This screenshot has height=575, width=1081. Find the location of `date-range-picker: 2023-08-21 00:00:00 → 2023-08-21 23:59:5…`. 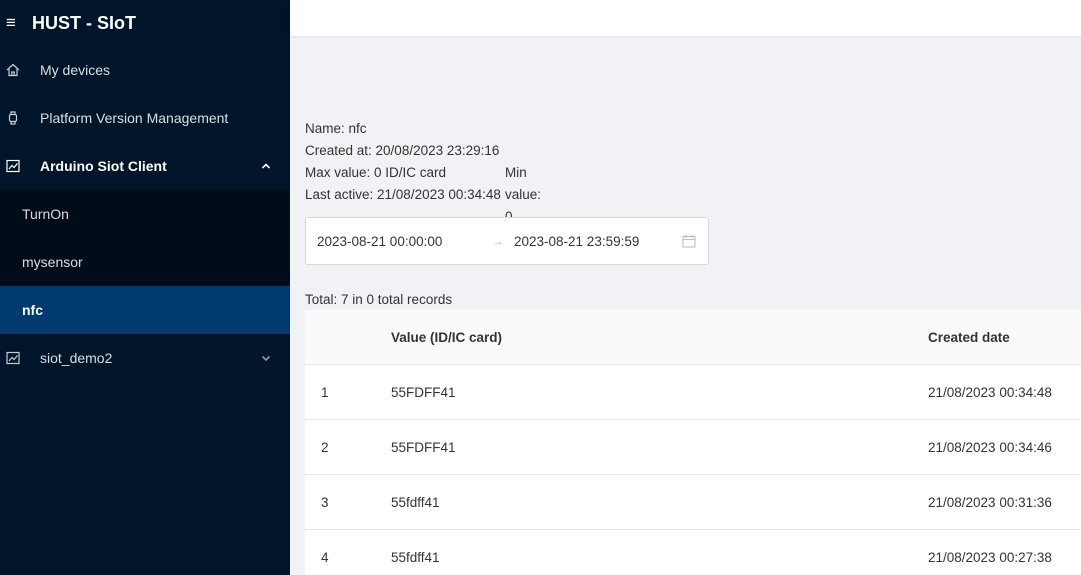

date-range-picker: 2023-08-21 00:00:00 → 2023-08-21 23:59:5… is located at coordinates (507, 241).